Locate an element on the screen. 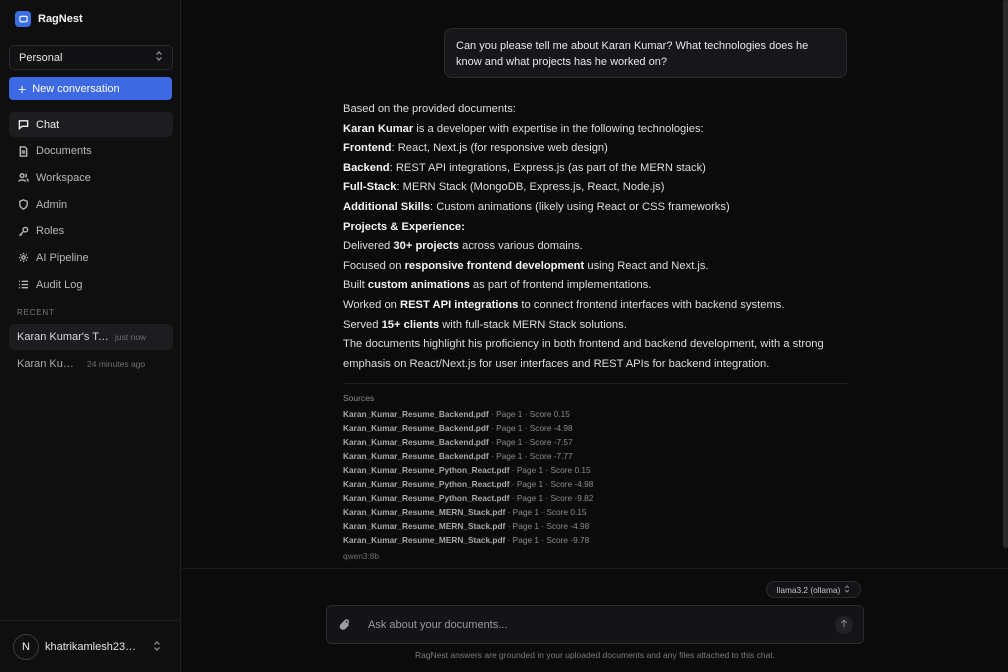 This screenshot has width=1008, height=672. new-conversation-label: New conversation is located at coordinates (76, 88).